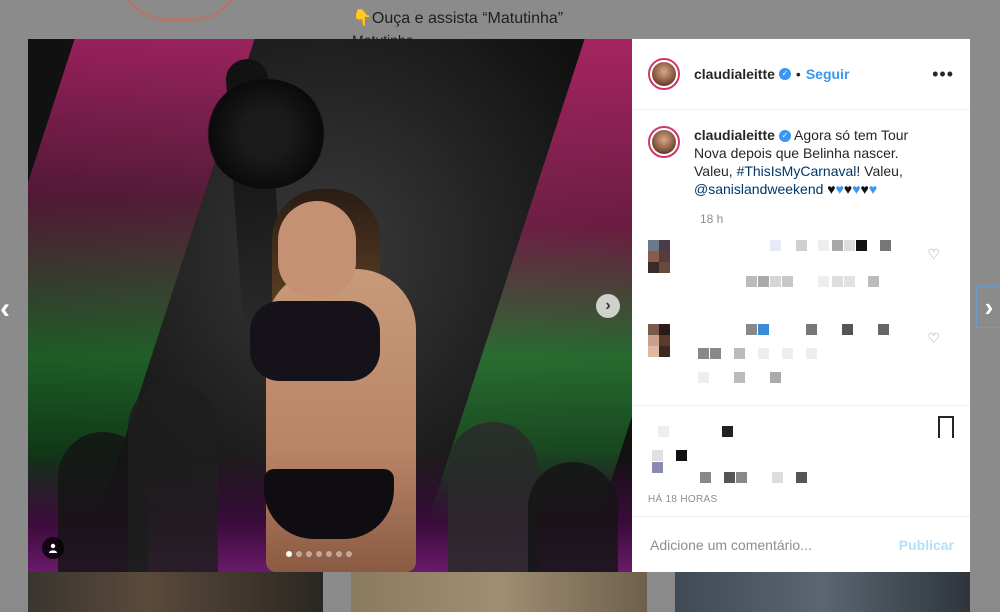 The height and width of the screenshot is (612, 1000). I want to click on carousel-dots, so click(319, 554).